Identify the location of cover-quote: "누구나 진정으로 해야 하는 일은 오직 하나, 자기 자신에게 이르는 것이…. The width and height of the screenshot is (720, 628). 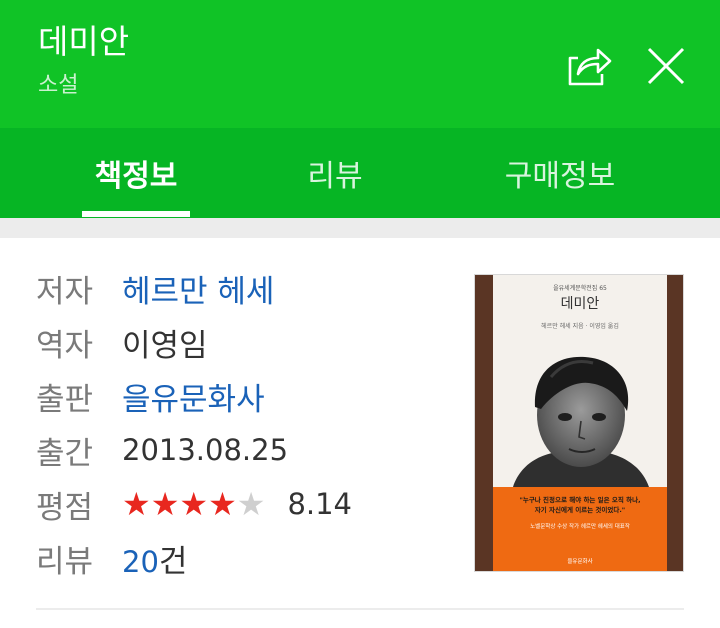
(580, 505).